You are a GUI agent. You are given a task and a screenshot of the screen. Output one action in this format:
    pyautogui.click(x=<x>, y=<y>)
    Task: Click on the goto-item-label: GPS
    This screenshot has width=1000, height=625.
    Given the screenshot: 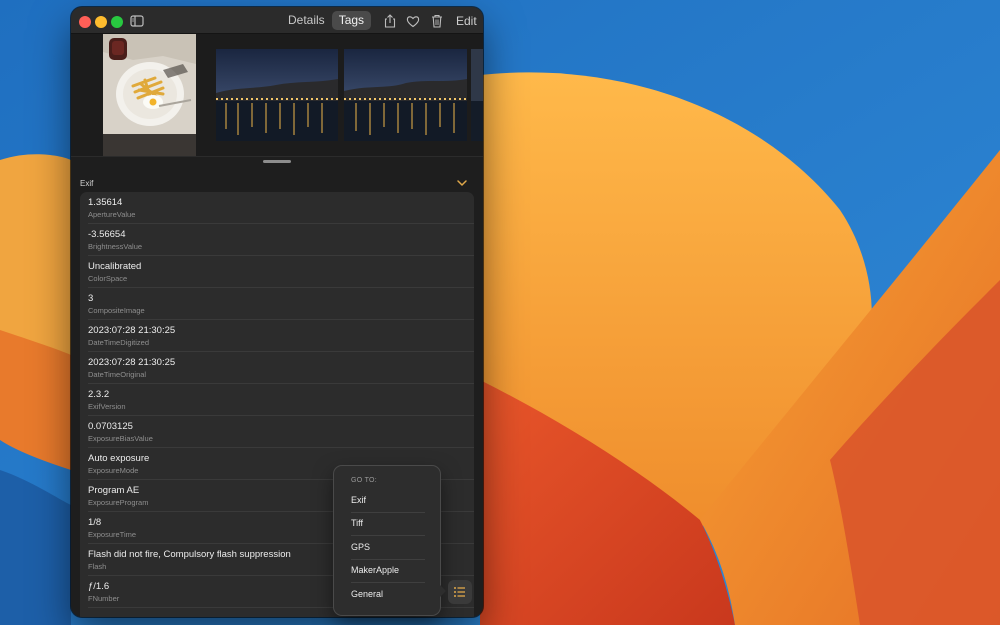 What is the action you would take?
    pyautogui.click(x=361, y=547)
    